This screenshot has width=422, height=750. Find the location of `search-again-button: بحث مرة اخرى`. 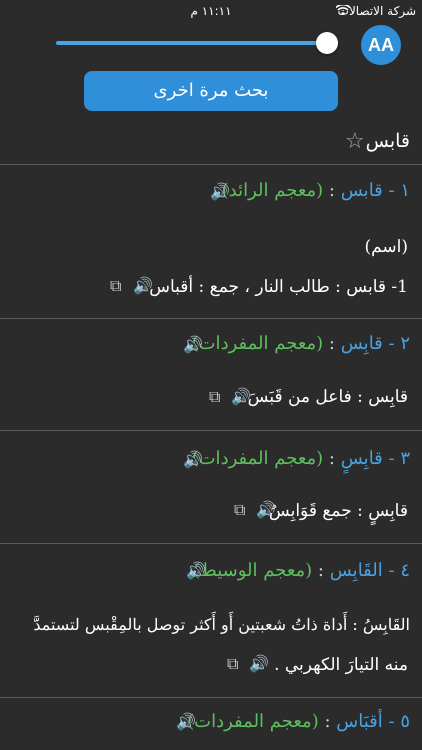

search-again-button: بحث مرة اخرى is located at coordinates (211, 91).